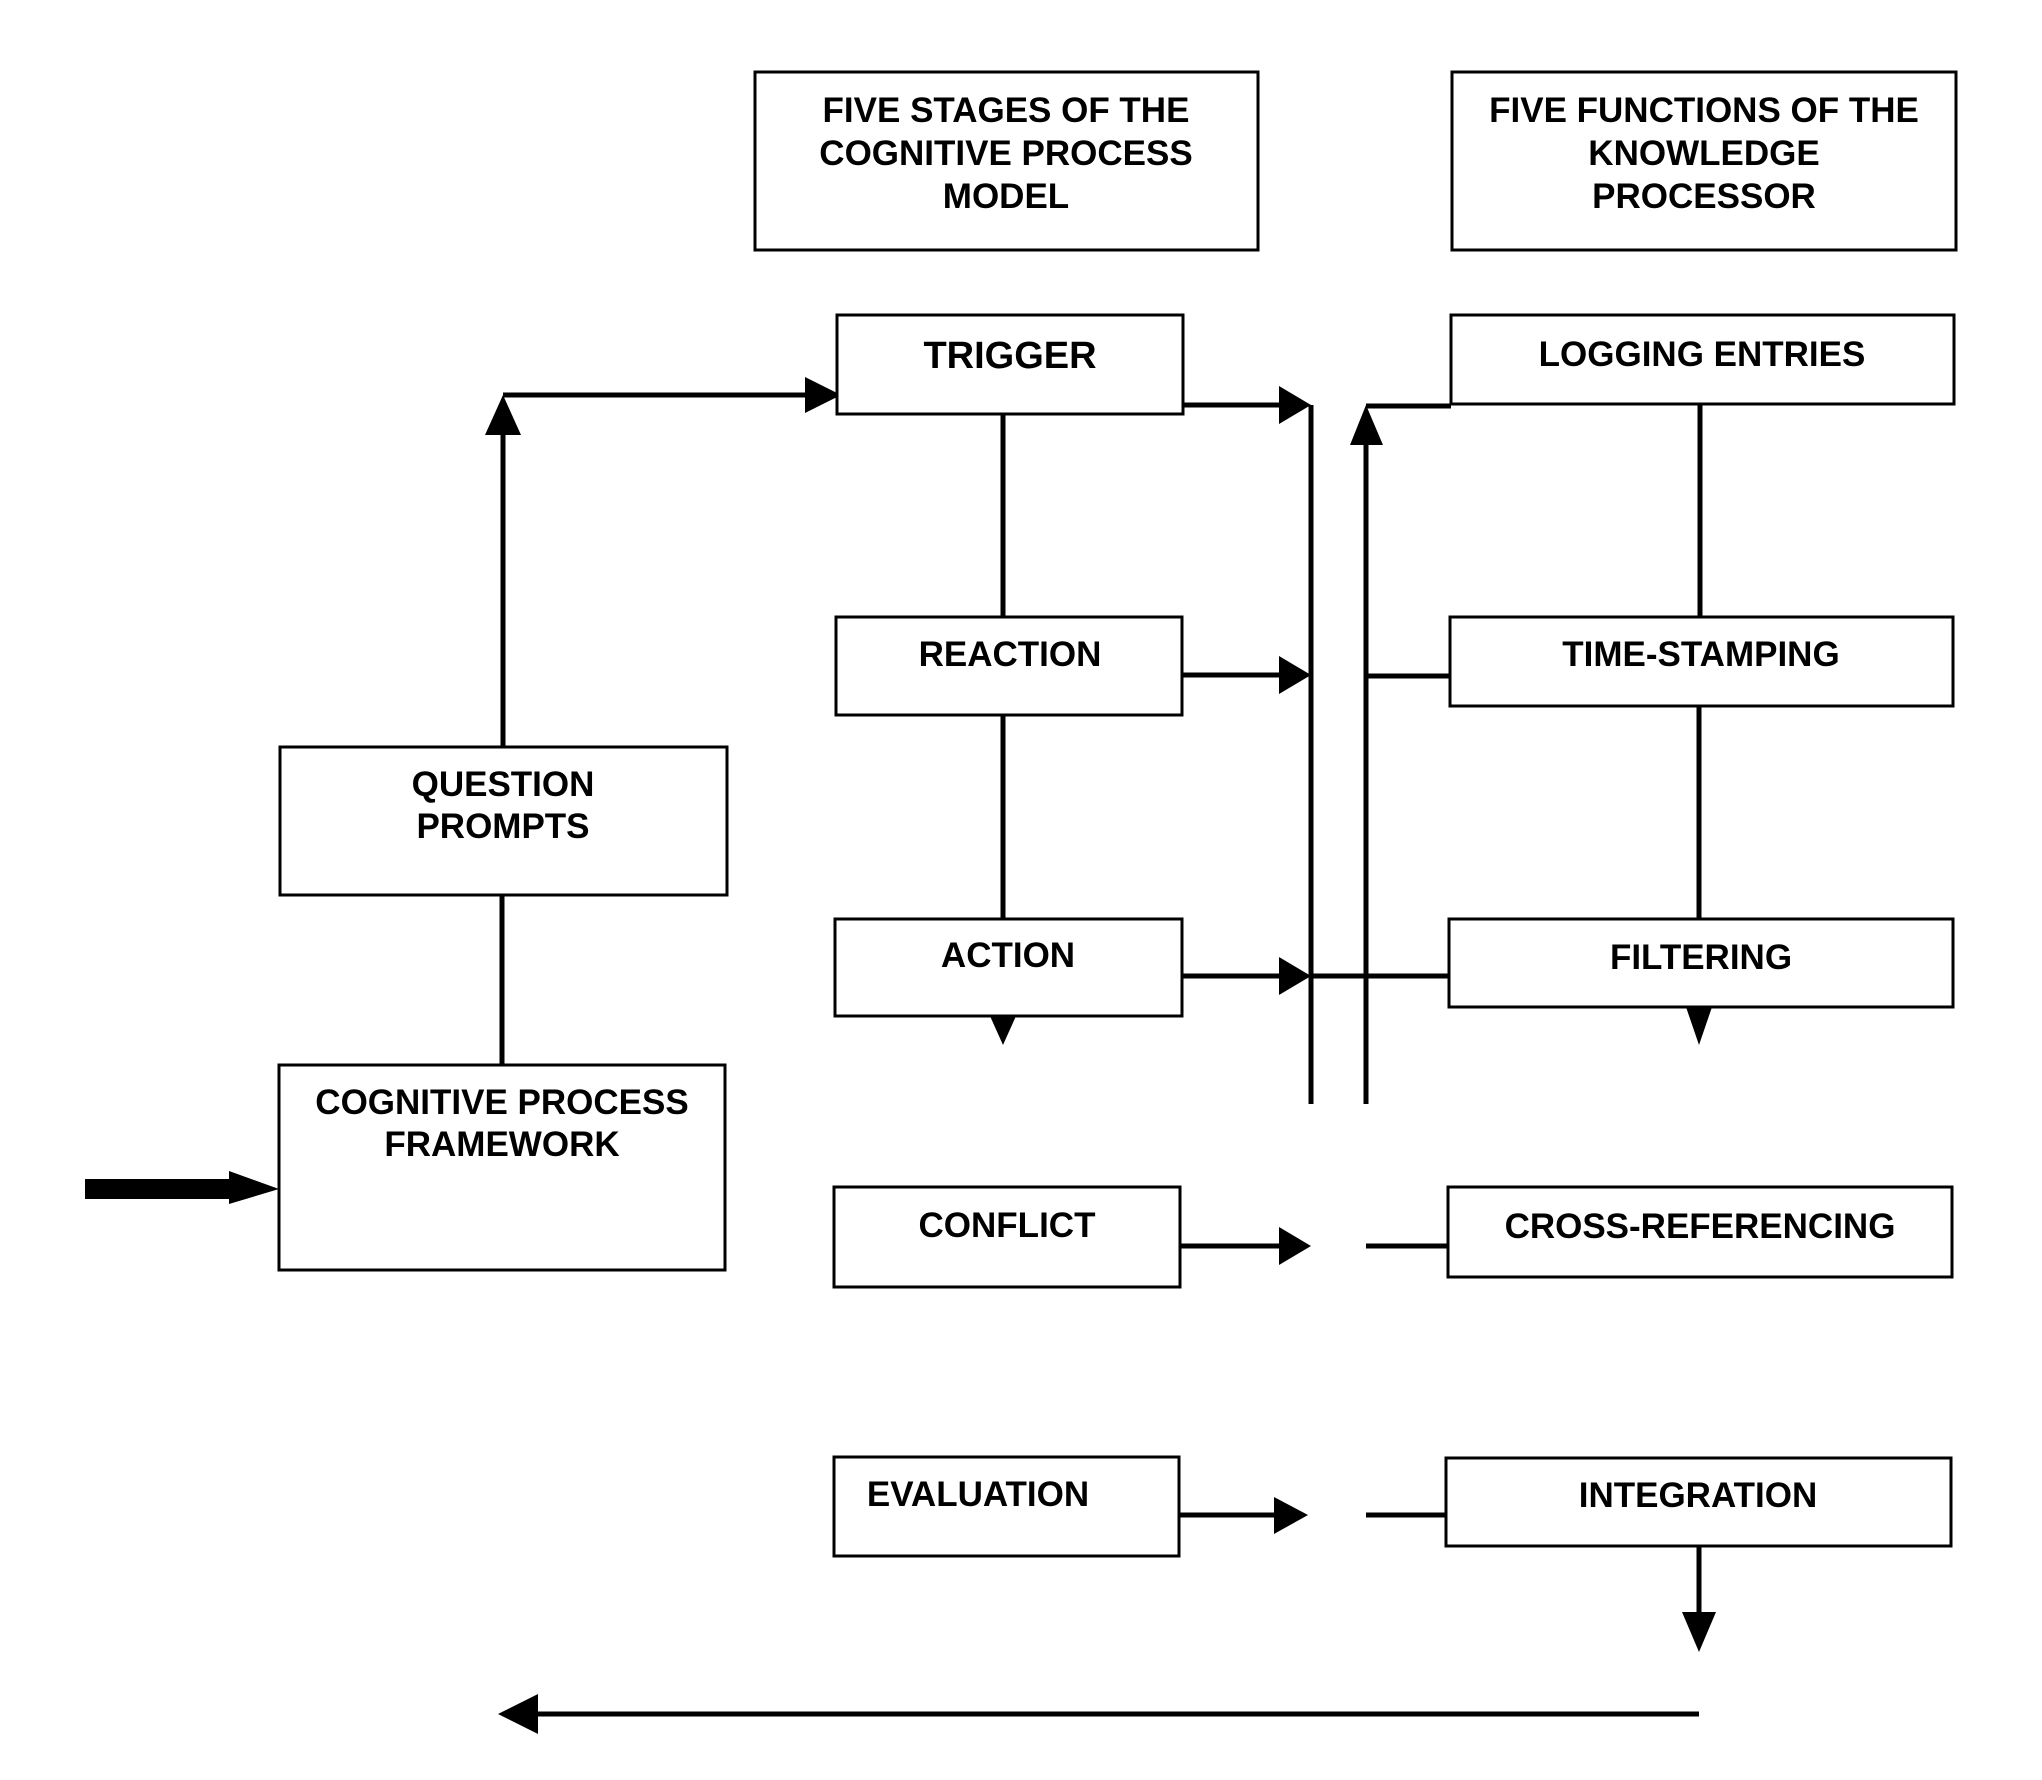 This screenshot has width=2042, height=1780. I want to click on stage-reaction-box: REACTION, so click(1009, 666).